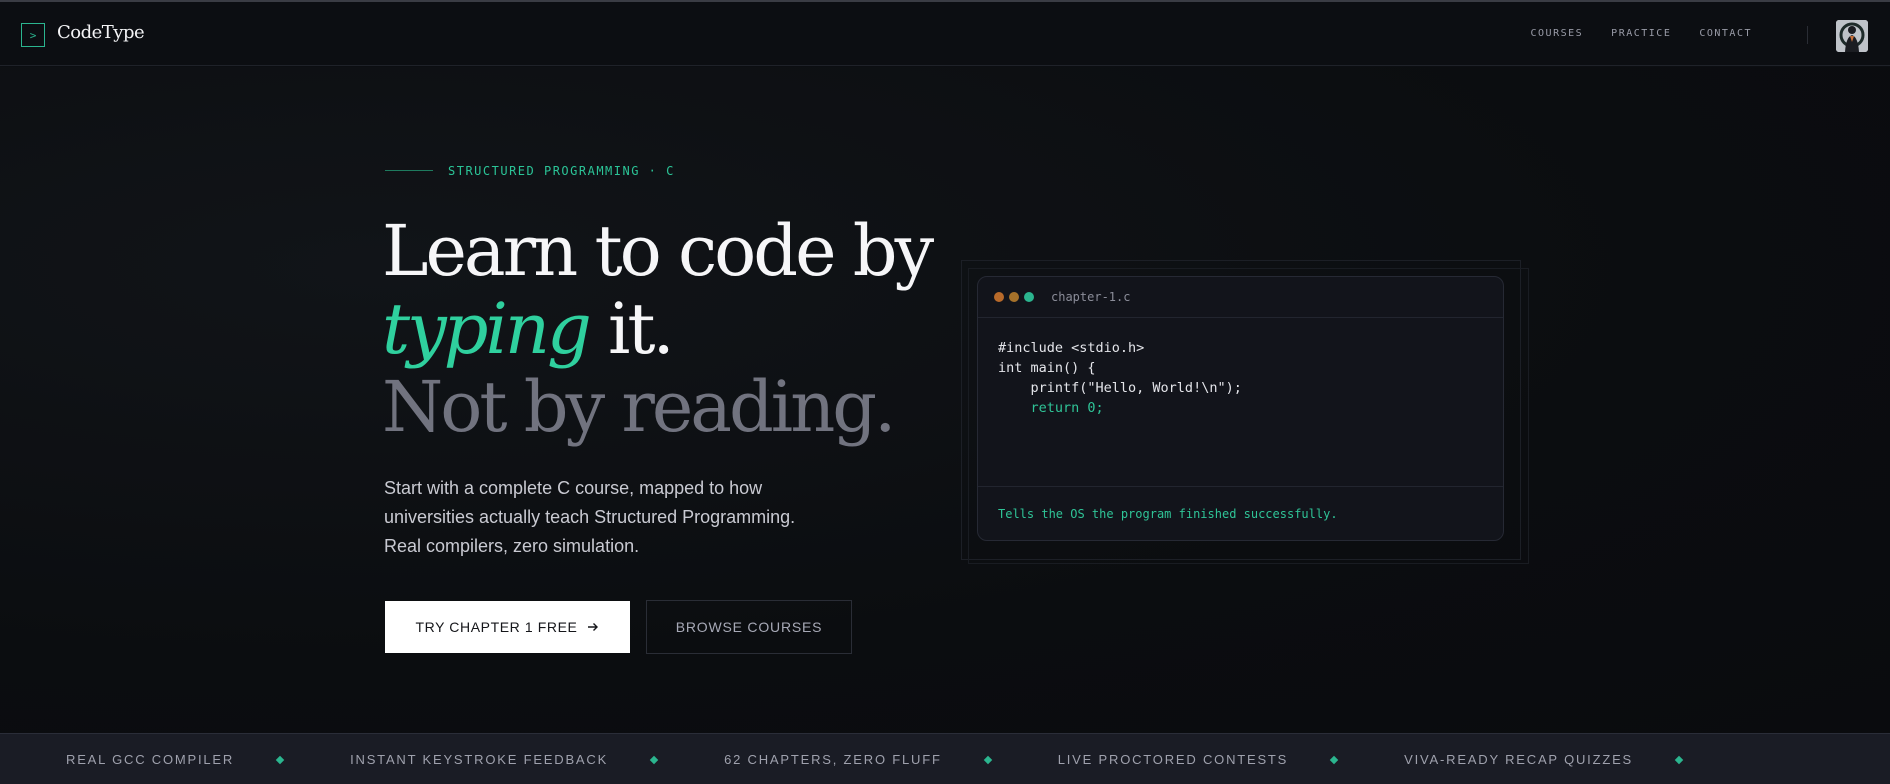 Image resolution: width=1890 pixels, height=784 pixels. Describe the element at coordinates (1807, 35) in the screenshot. I see `nav-divider` at that location.